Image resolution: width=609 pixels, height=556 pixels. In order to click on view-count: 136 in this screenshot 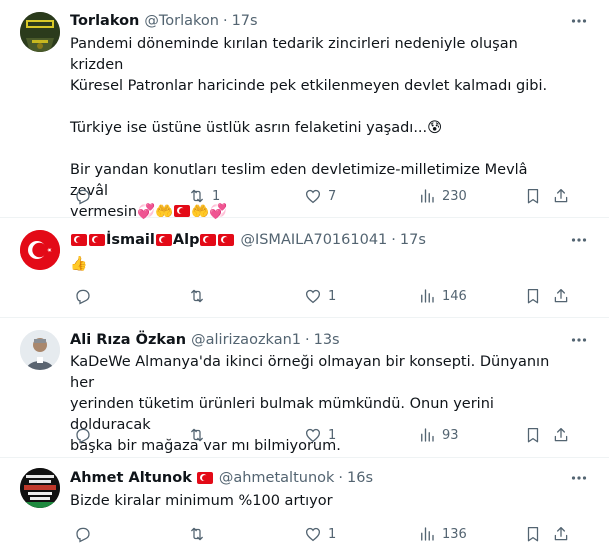, I will do `click(454, 534)`.